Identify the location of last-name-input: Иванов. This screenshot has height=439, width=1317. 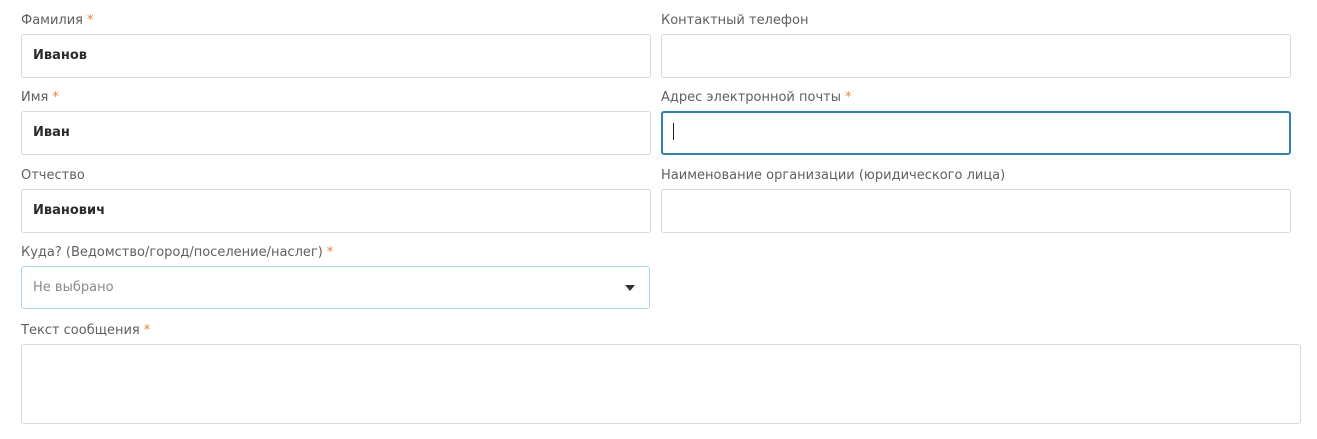
(336, 56).